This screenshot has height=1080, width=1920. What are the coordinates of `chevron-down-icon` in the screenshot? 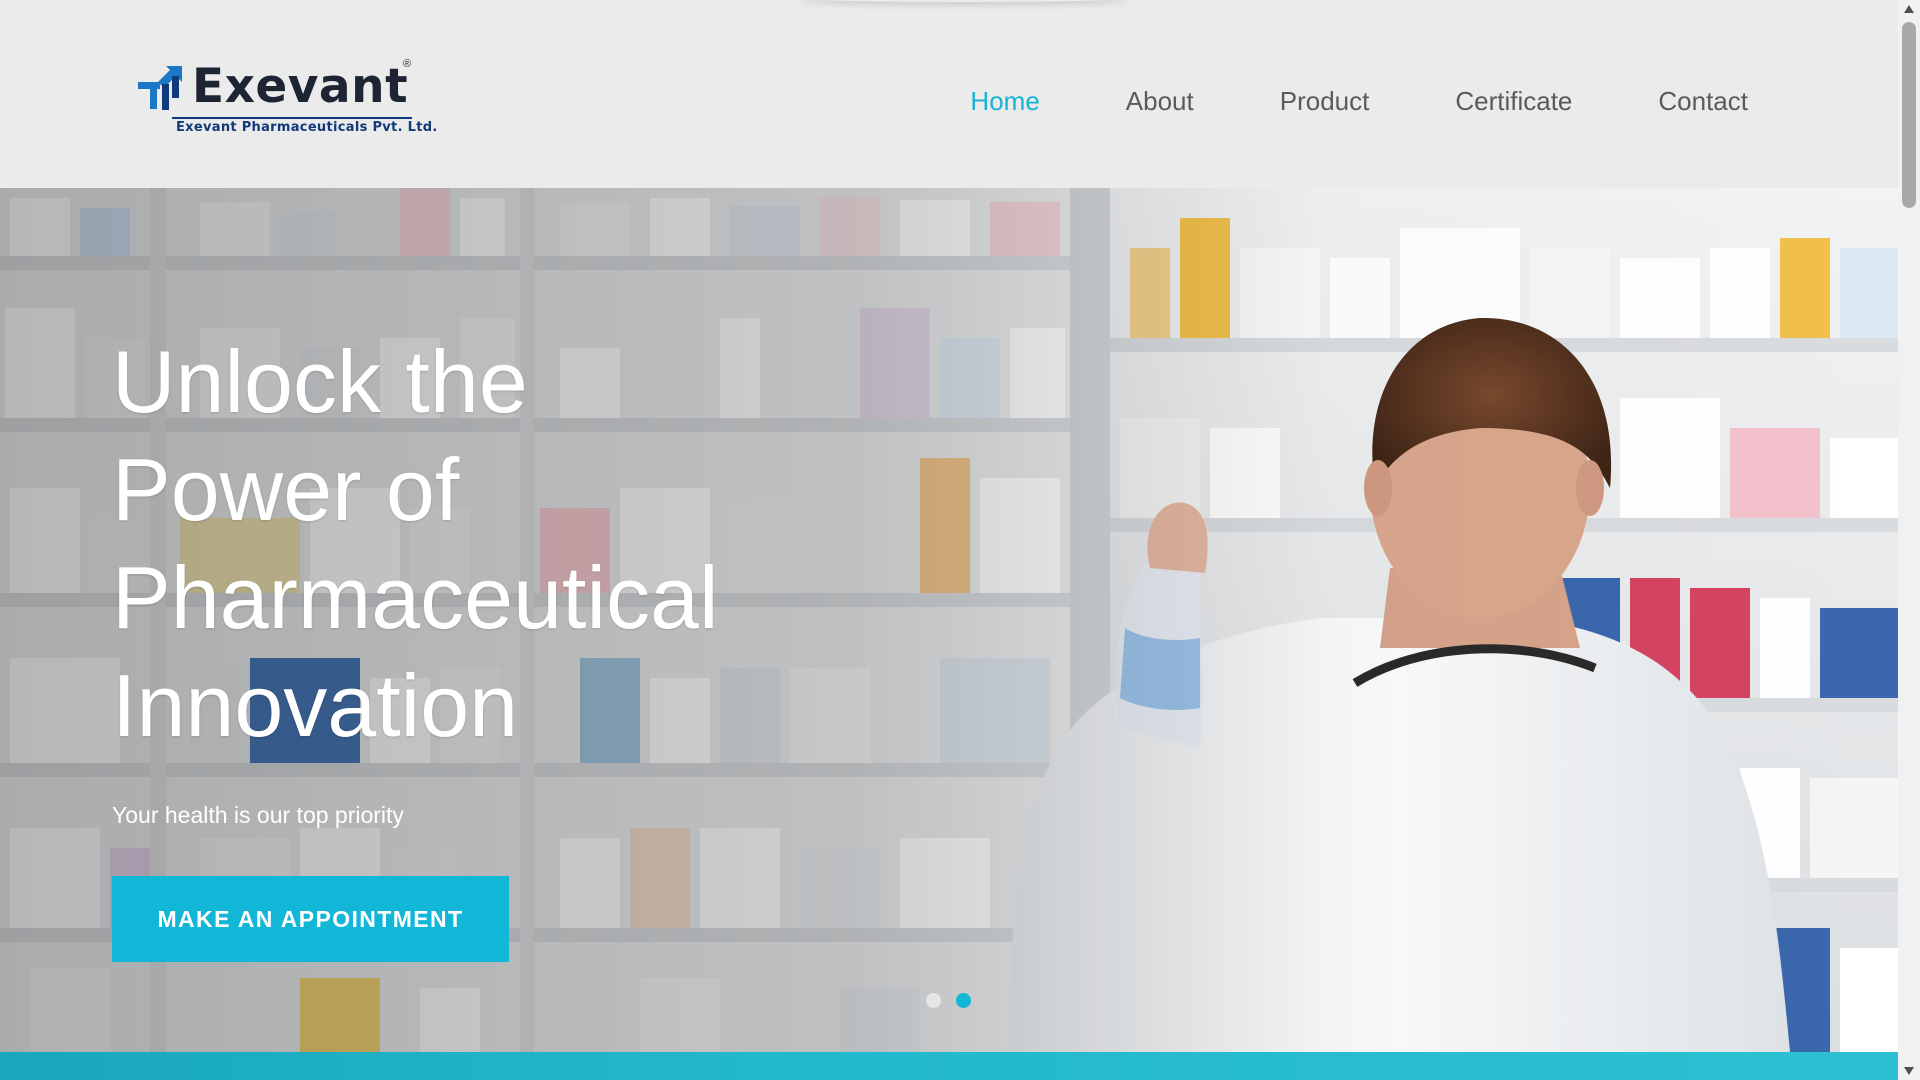 It's located at (1909, 1070).